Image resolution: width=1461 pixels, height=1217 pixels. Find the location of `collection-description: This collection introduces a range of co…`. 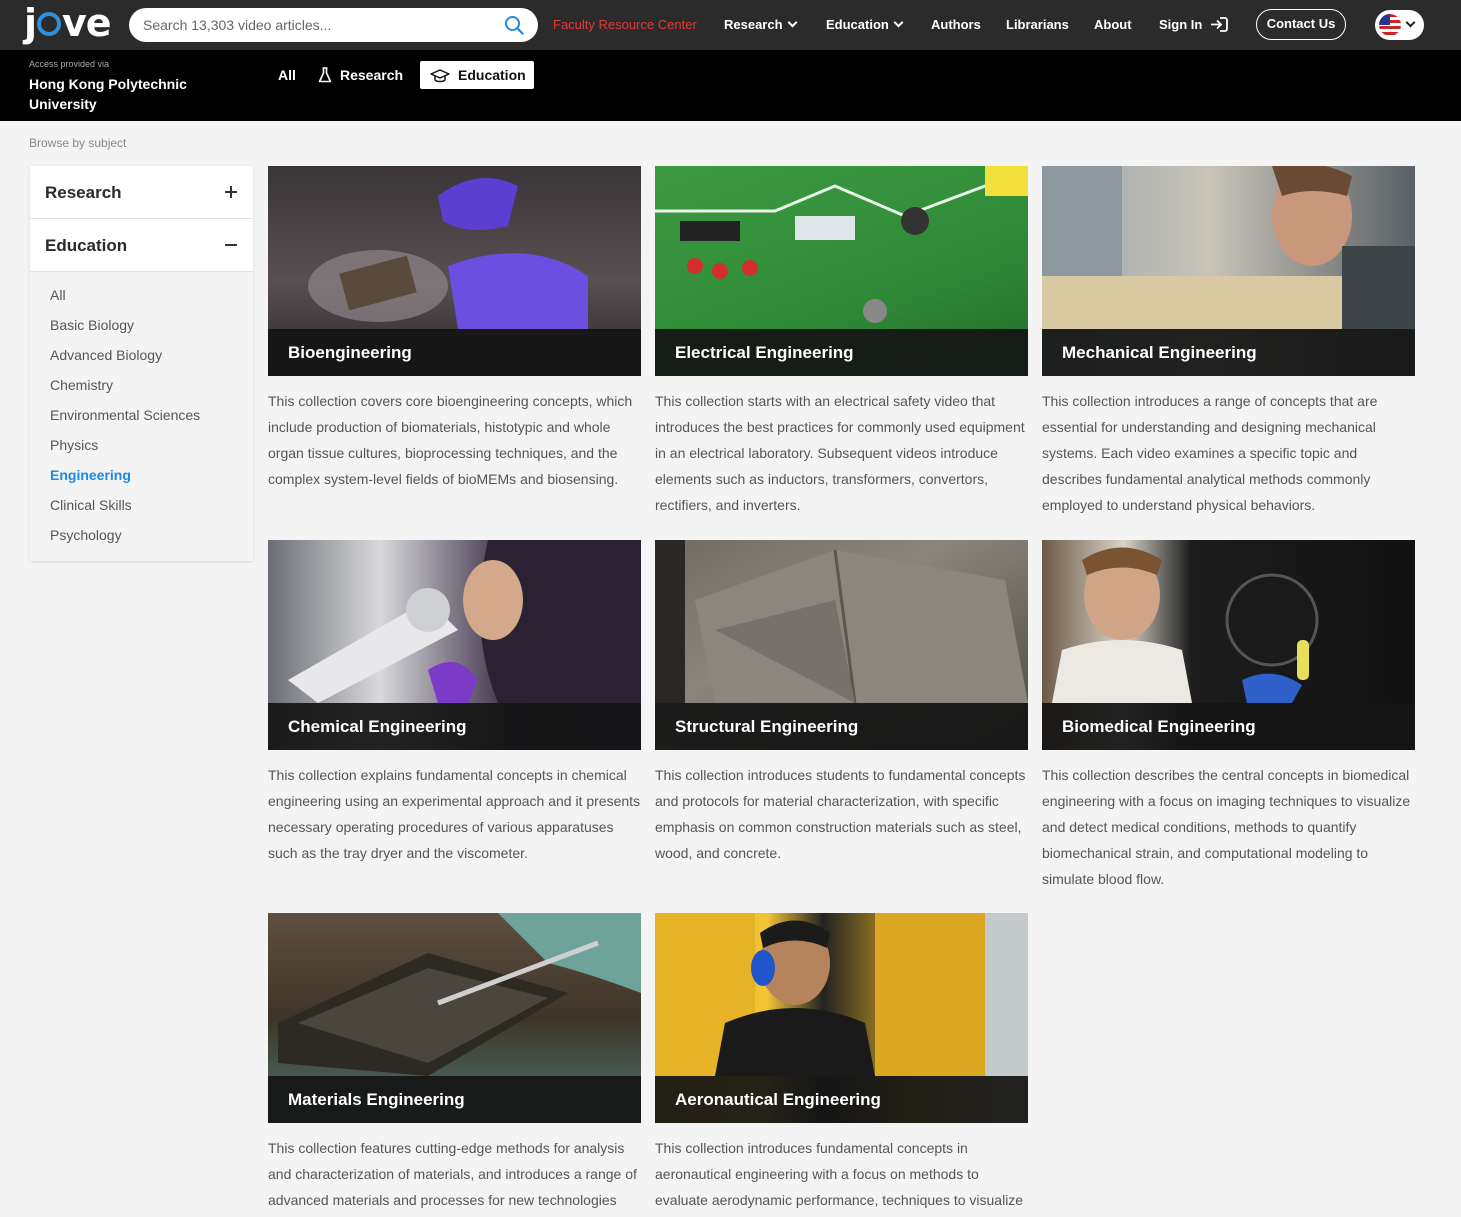

collection-description: This collection introduces a range of co… is located at coordinates (1210, 453).